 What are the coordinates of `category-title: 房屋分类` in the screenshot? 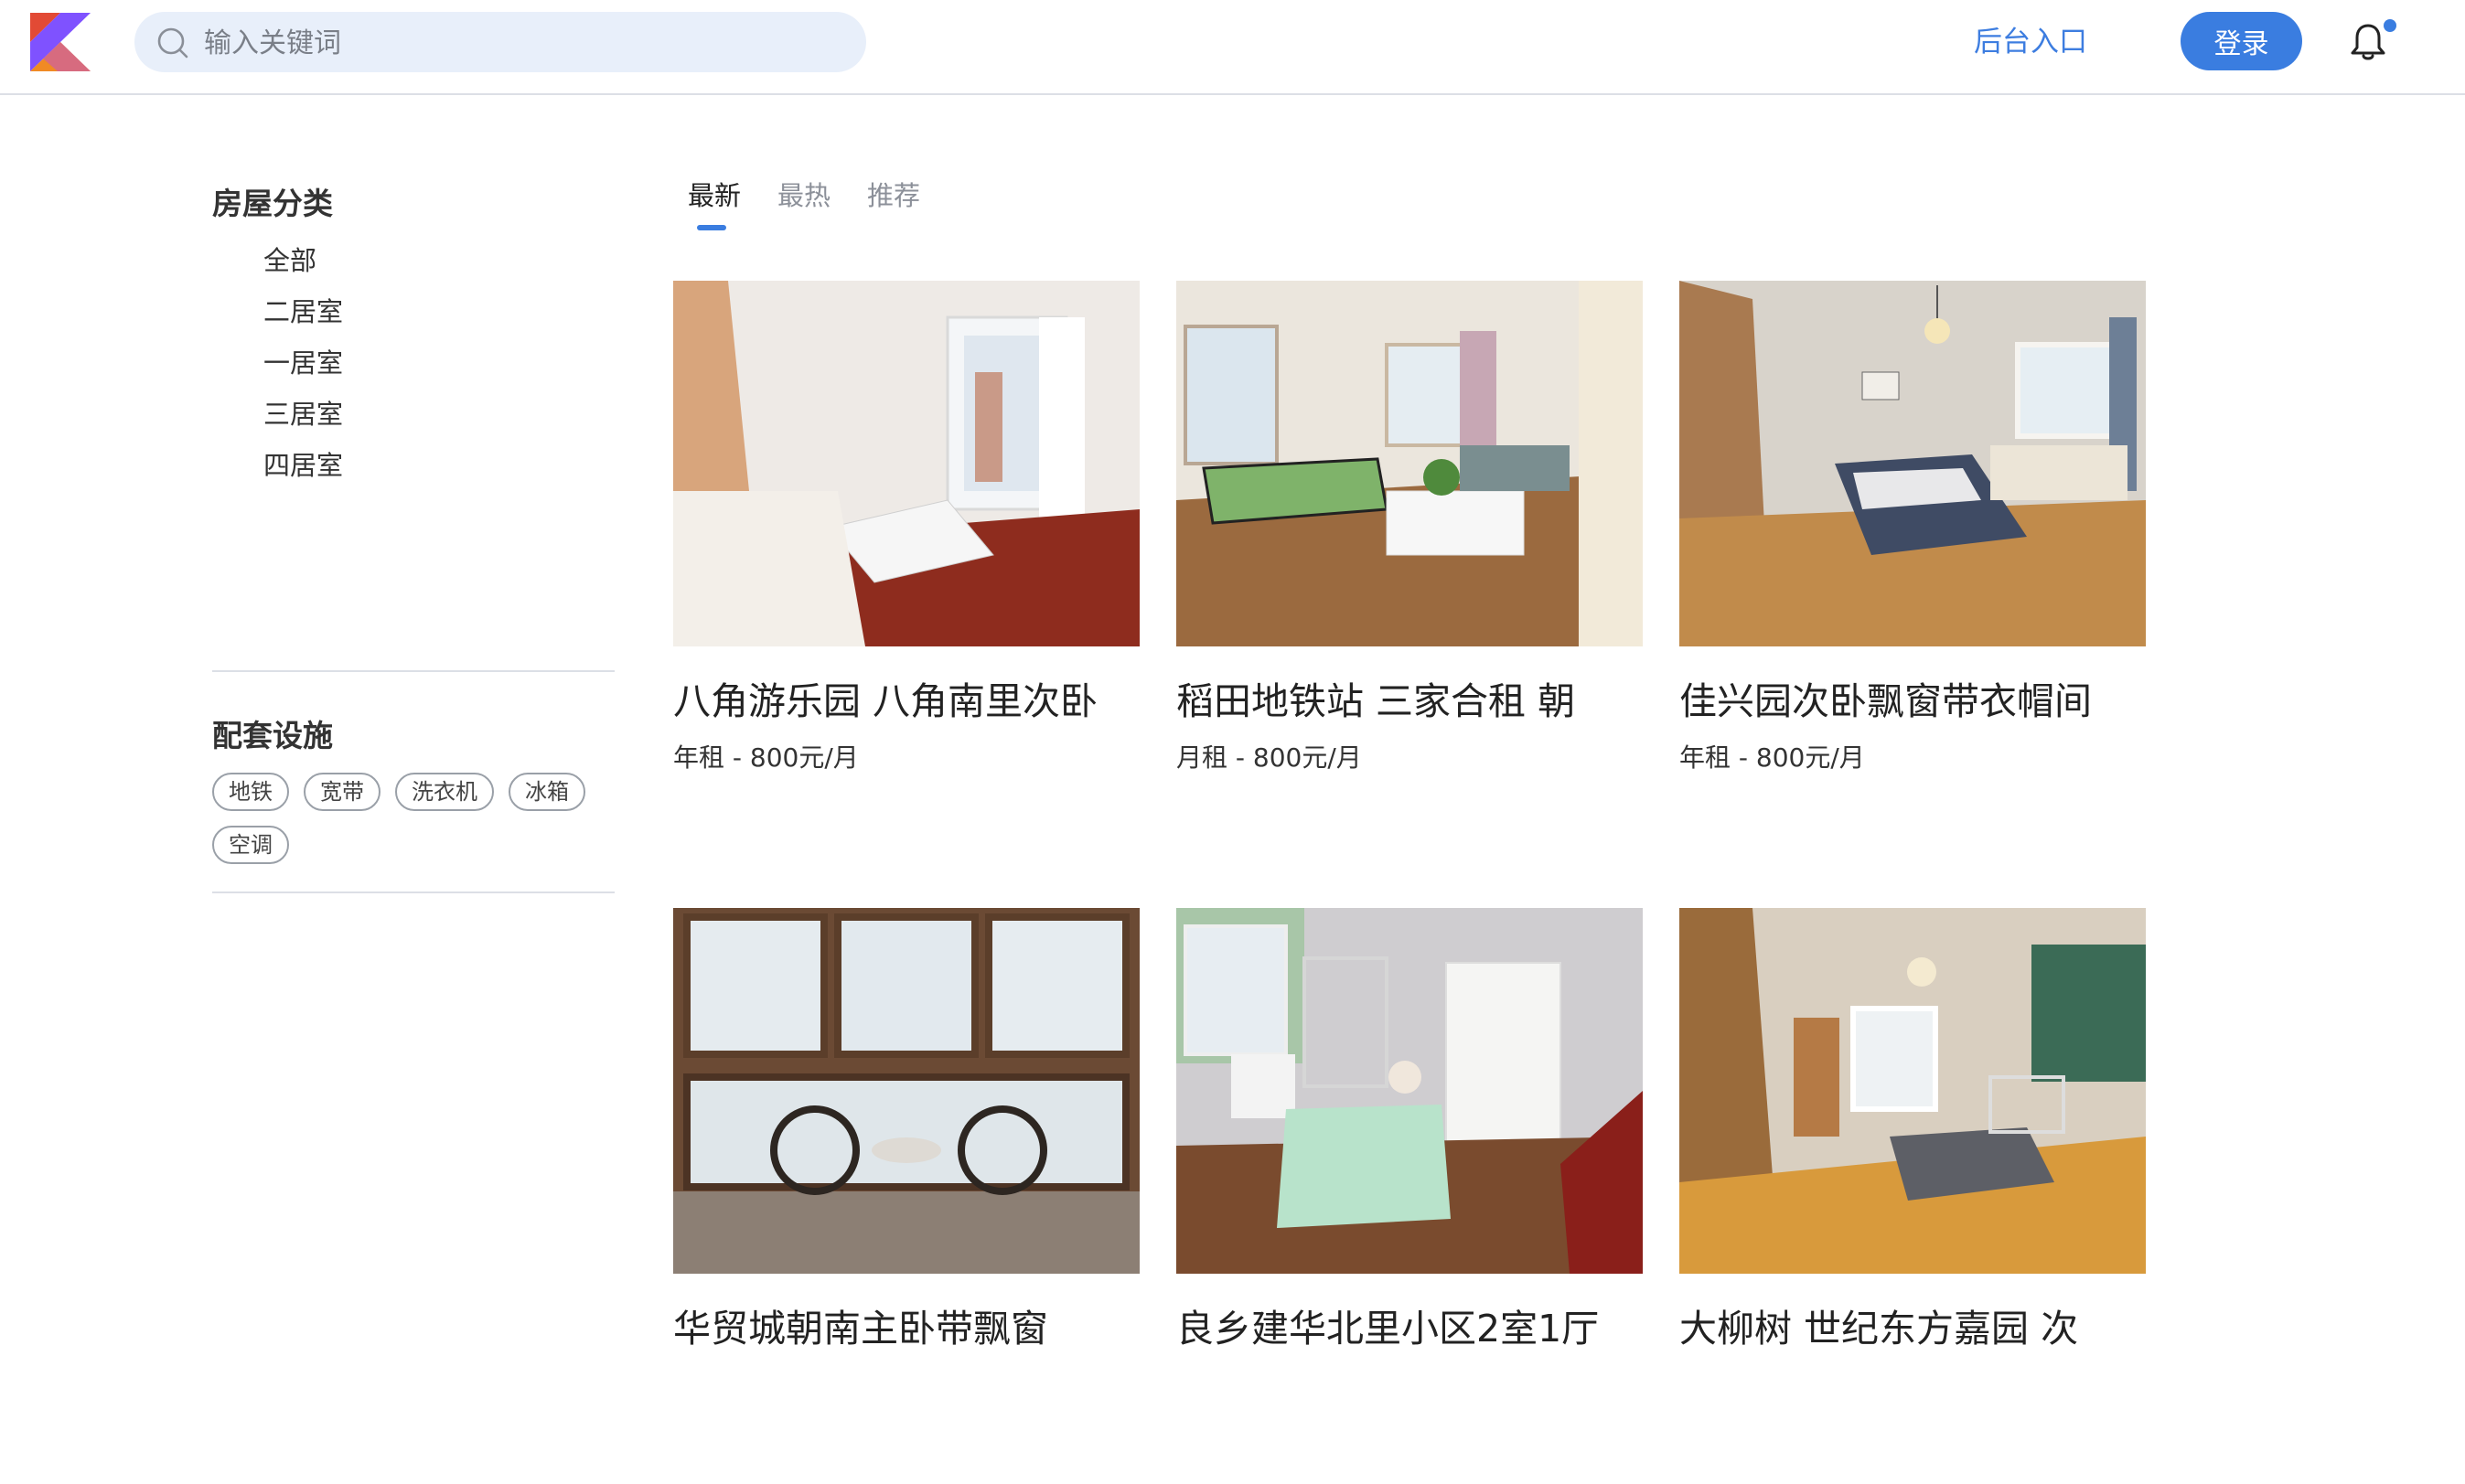 It's located at (272, 203).